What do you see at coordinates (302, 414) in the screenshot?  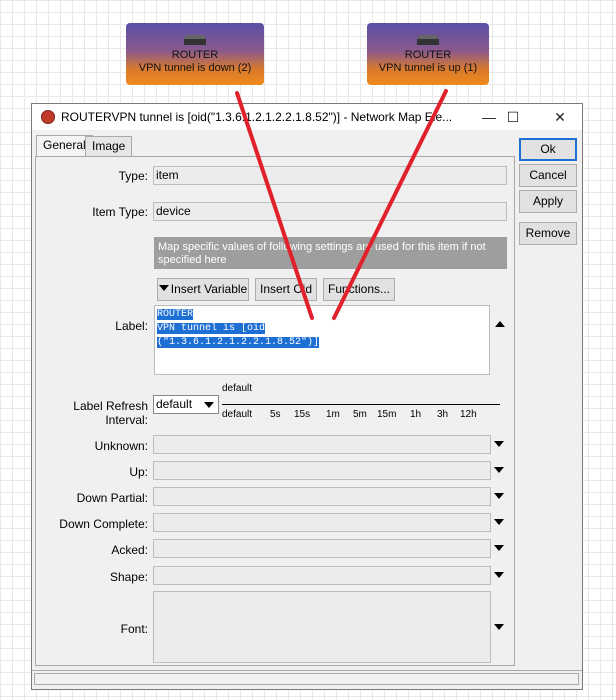 I see `slider-tick-label: 15s` at bounding box center [302, 414].